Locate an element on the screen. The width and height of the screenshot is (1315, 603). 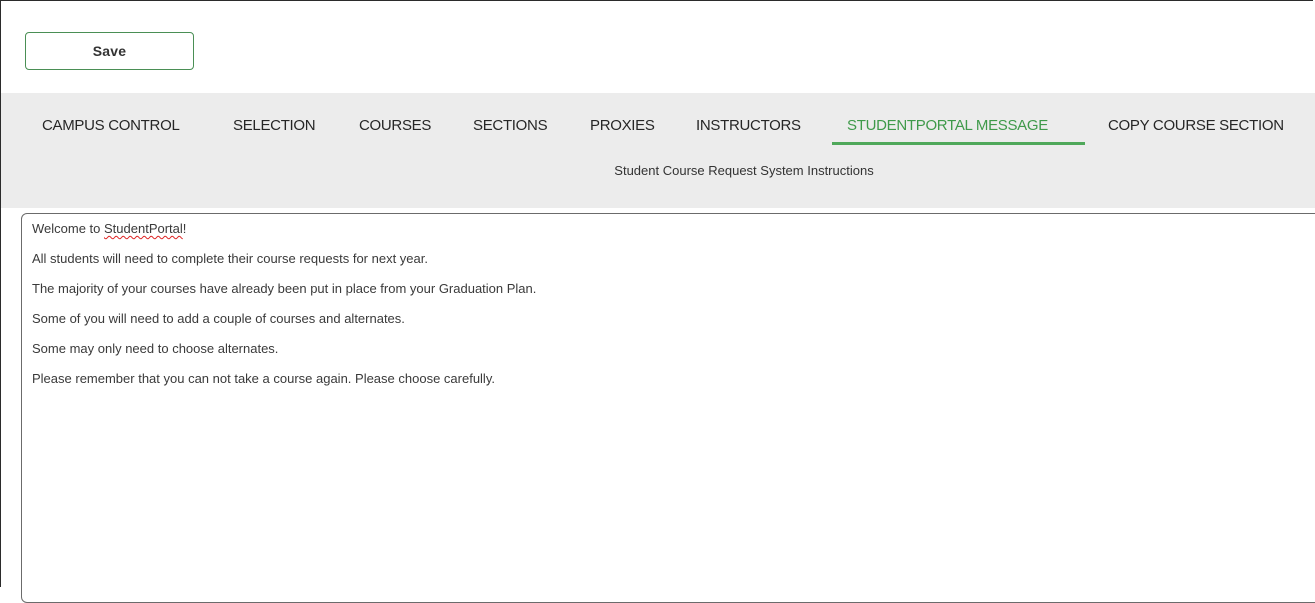
active-tab-indicator is located at coordinates (958, 143).